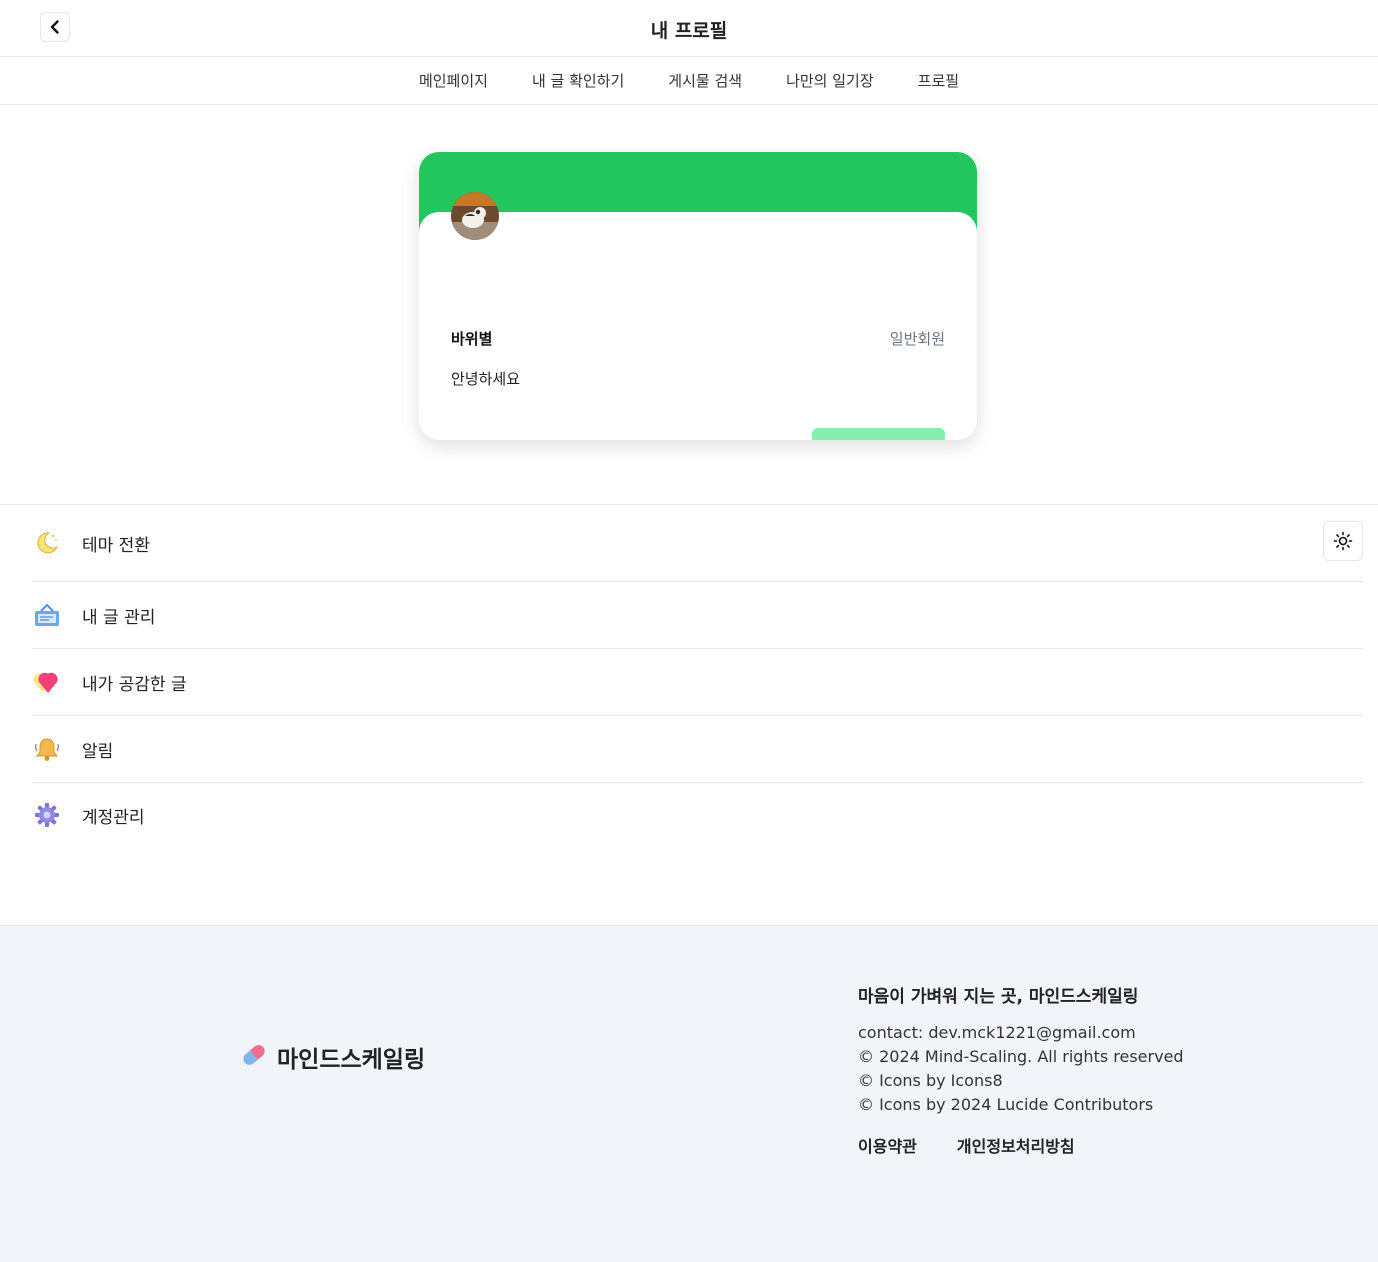 The image size is (1378, 1262). Describe the element at coordinates (930, 1080) in the screenshot. I see `footer-icons-credit: © Icons by Icons8` at that location.